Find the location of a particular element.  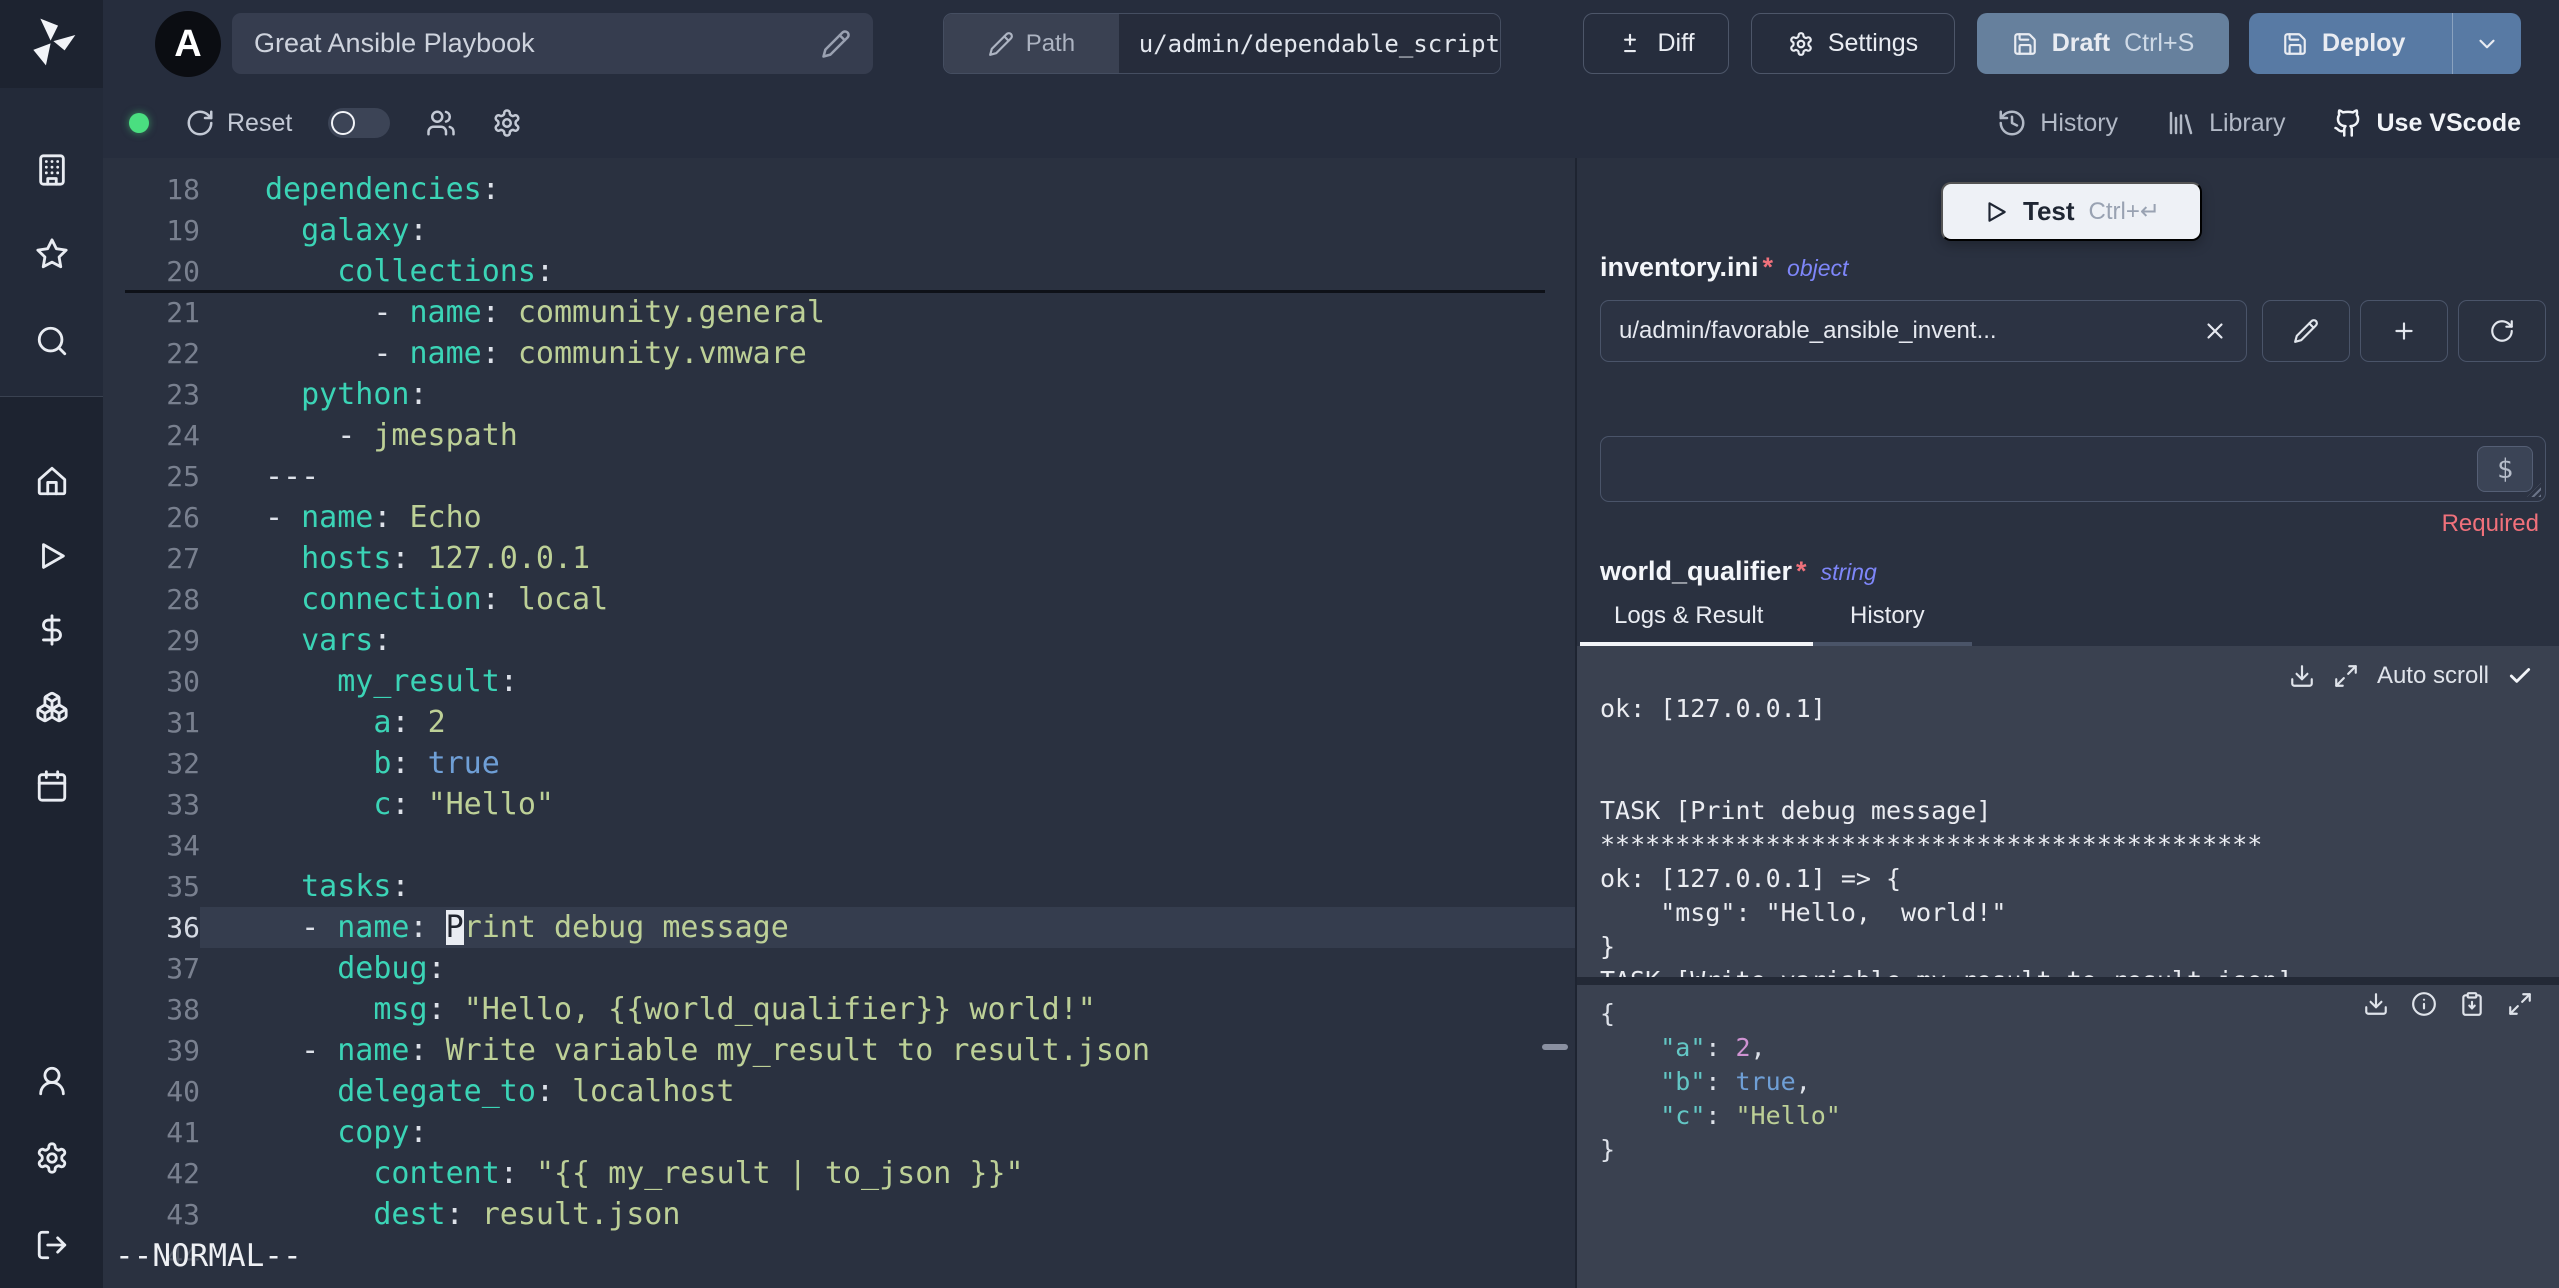

result-info-button is located at coordinates (2424, 1004).